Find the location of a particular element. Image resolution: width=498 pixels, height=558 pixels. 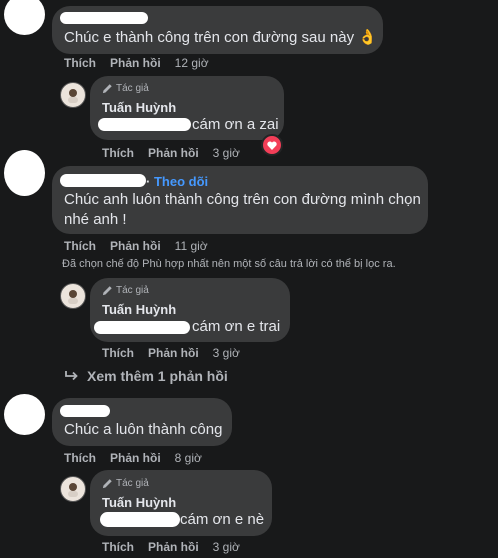

comment-actions: Thích Phản hồi 11 giờ is located at coordinates (136, 246).